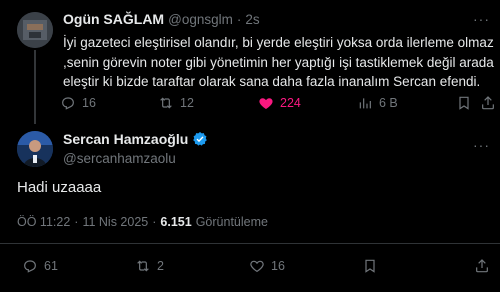 Image resolution: width=500 pixels, height=292 pixels. I want to click on reply-like-count: 224, so click(290, 103).